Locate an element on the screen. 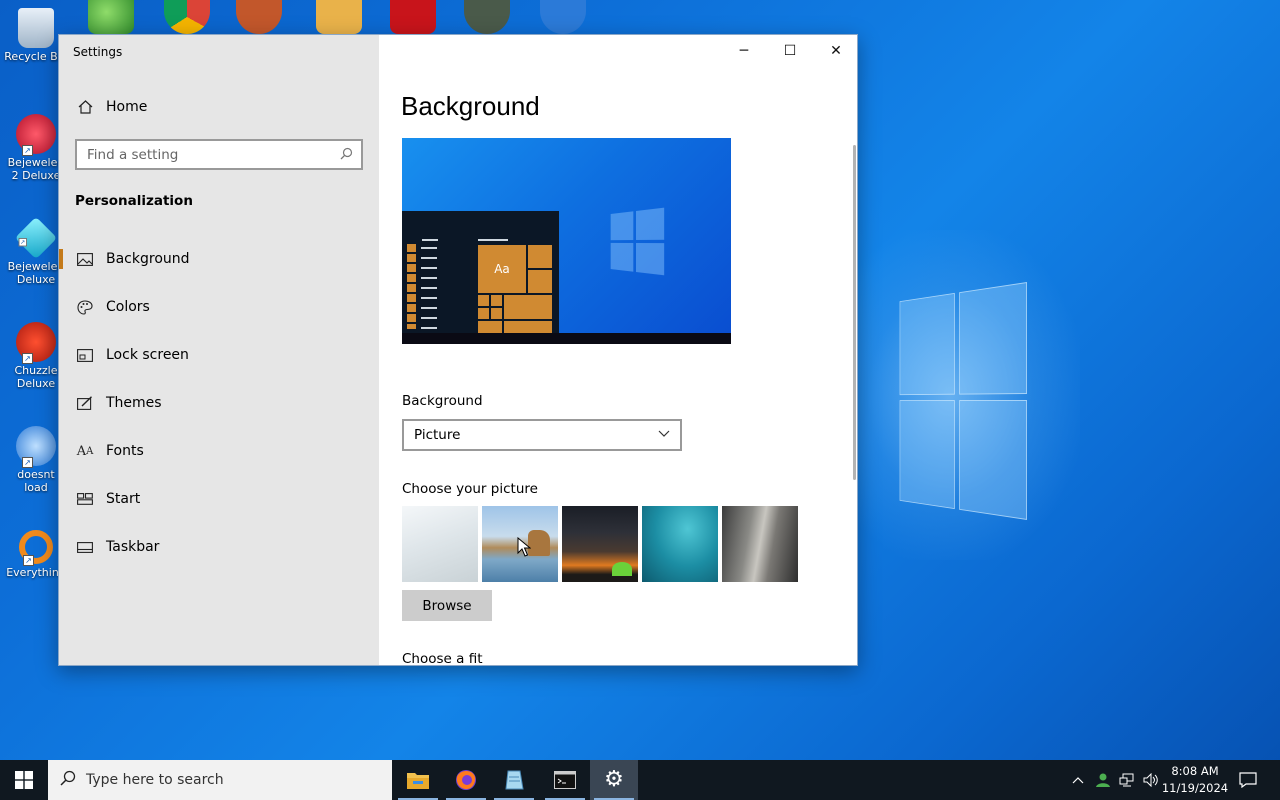  desktop-icon-people is located at coordinates (111, 17).